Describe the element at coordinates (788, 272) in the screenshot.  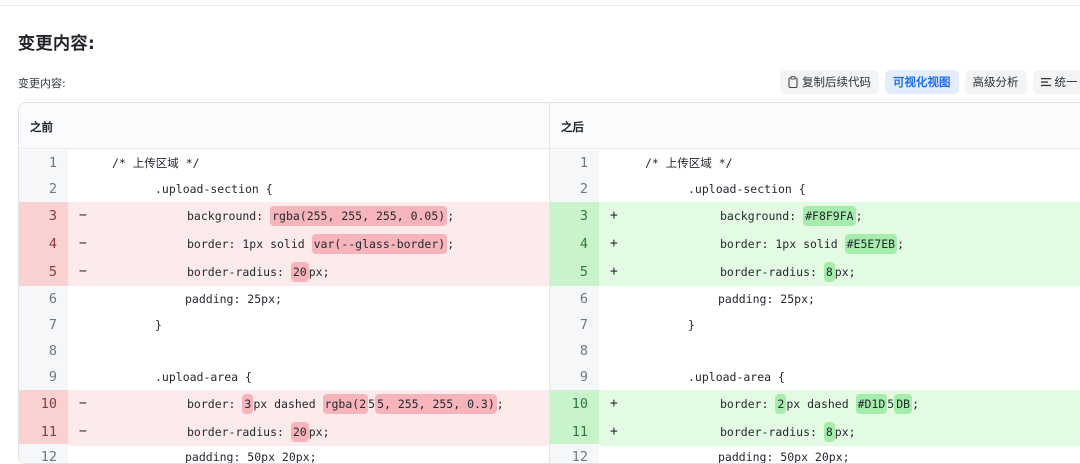
I see `code-text: border-radius: 8px;` at that location.